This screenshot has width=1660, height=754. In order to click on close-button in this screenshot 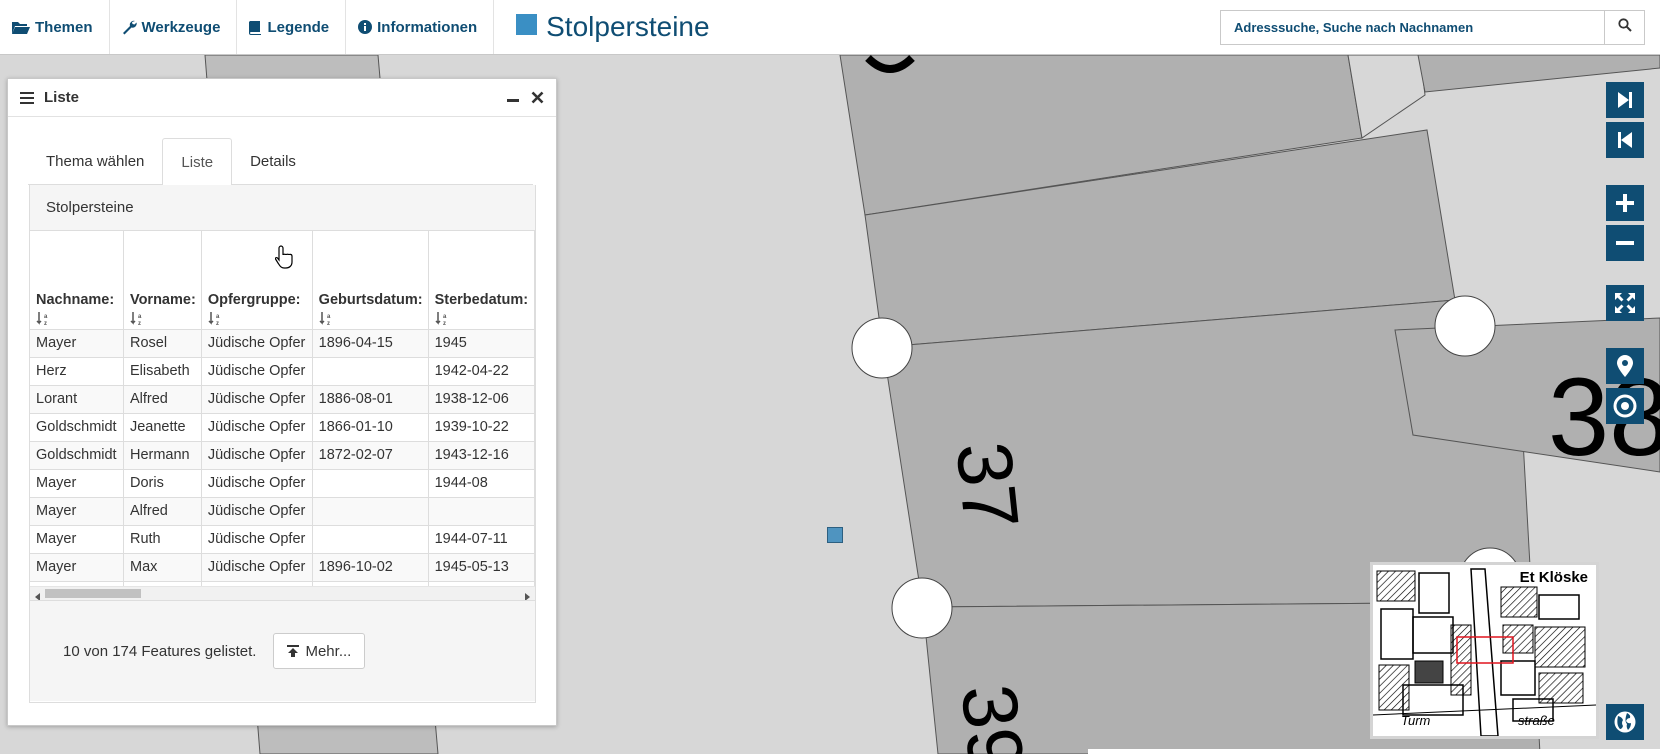, I will do `click(537, 97)`.